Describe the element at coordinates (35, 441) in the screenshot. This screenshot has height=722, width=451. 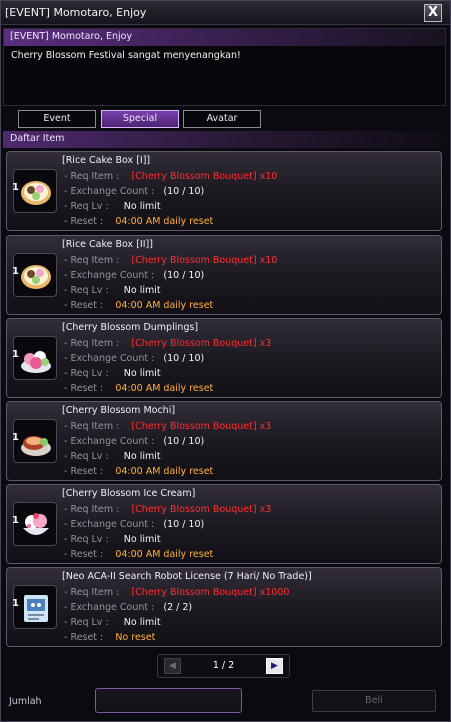
I see `mochi-icon` at that location.